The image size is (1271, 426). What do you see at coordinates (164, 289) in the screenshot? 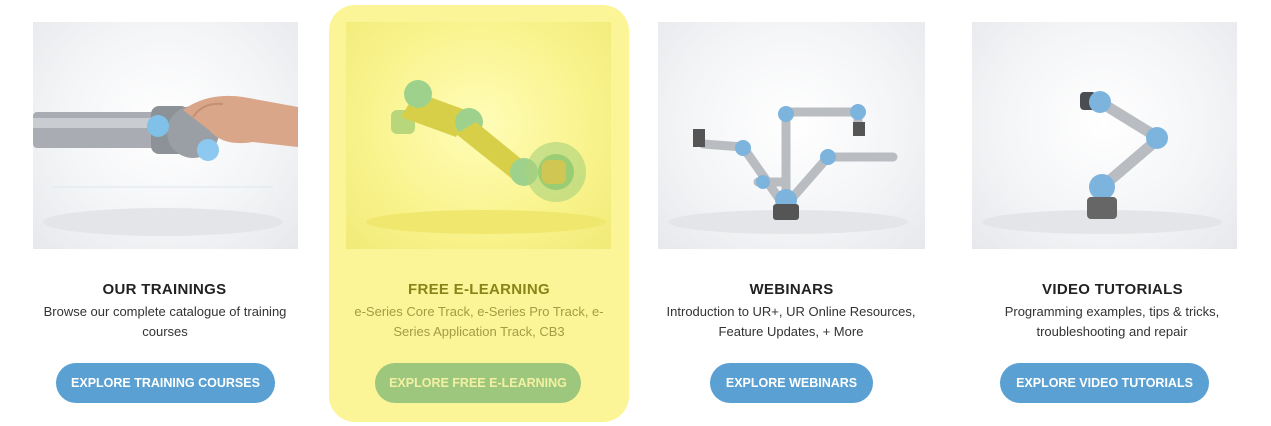
I see `card-title: OUR TRAININGS` at bounding box center [164, 289].